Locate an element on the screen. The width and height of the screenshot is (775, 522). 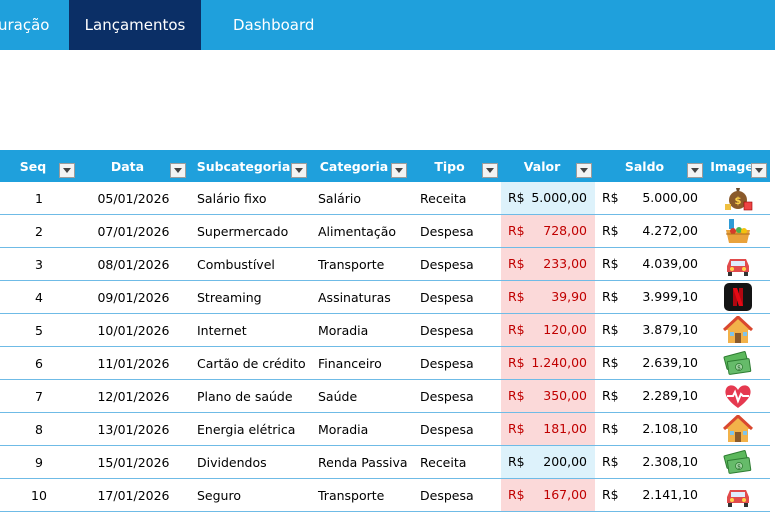
cell-saldo: R$ 2.141,10 is located at coordinates (650, 495).